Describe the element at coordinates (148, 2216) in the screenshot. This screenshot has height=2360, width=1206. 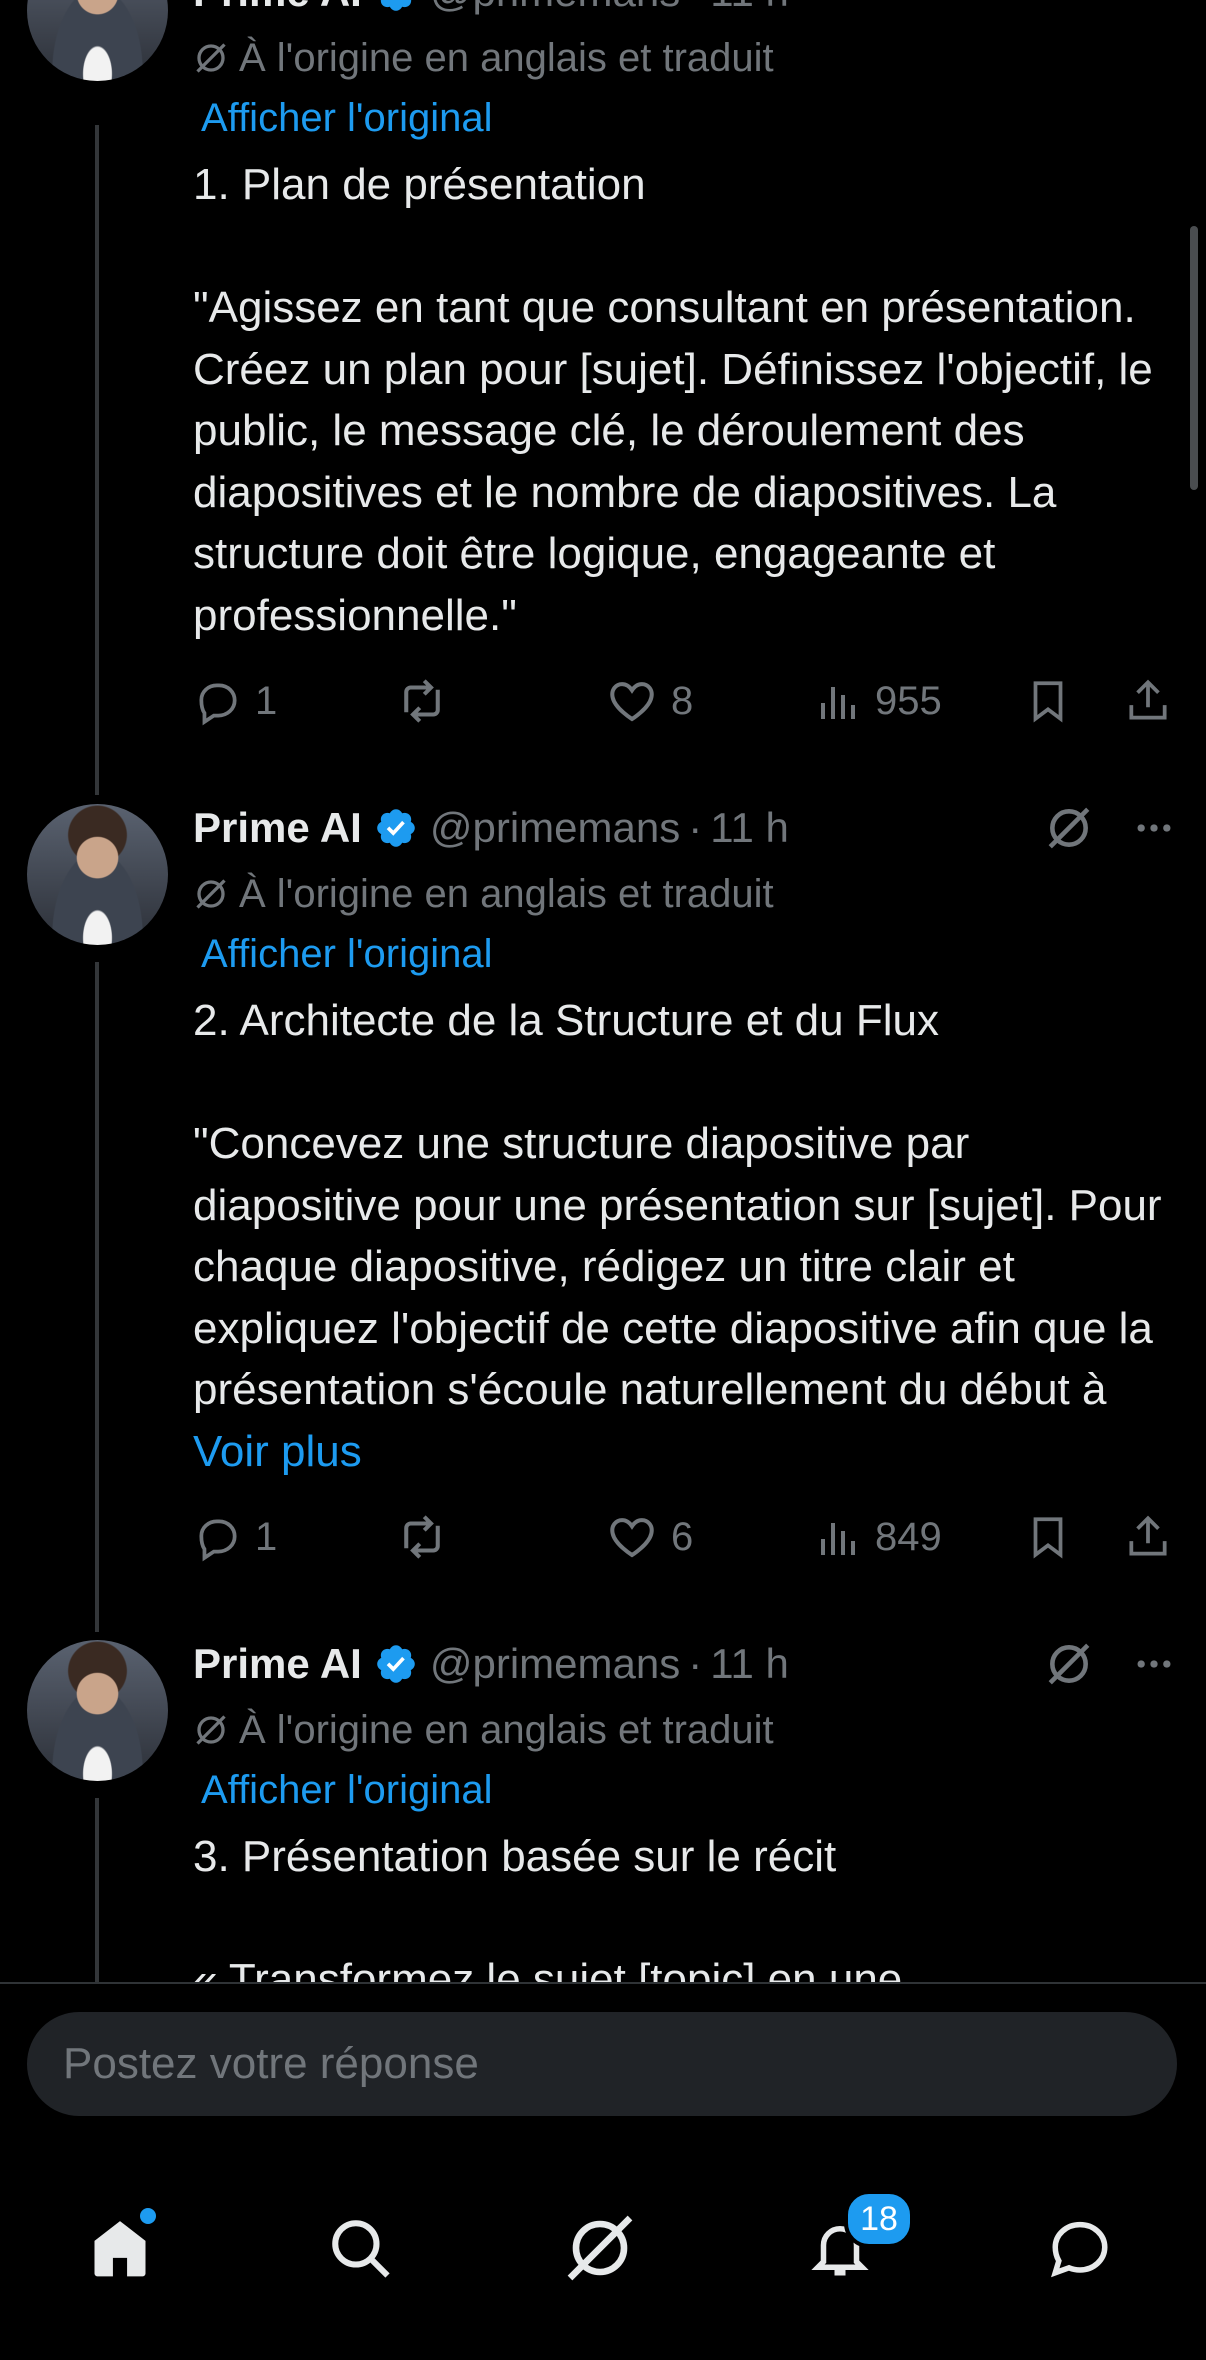
I see `home-notification-dot` at that location.